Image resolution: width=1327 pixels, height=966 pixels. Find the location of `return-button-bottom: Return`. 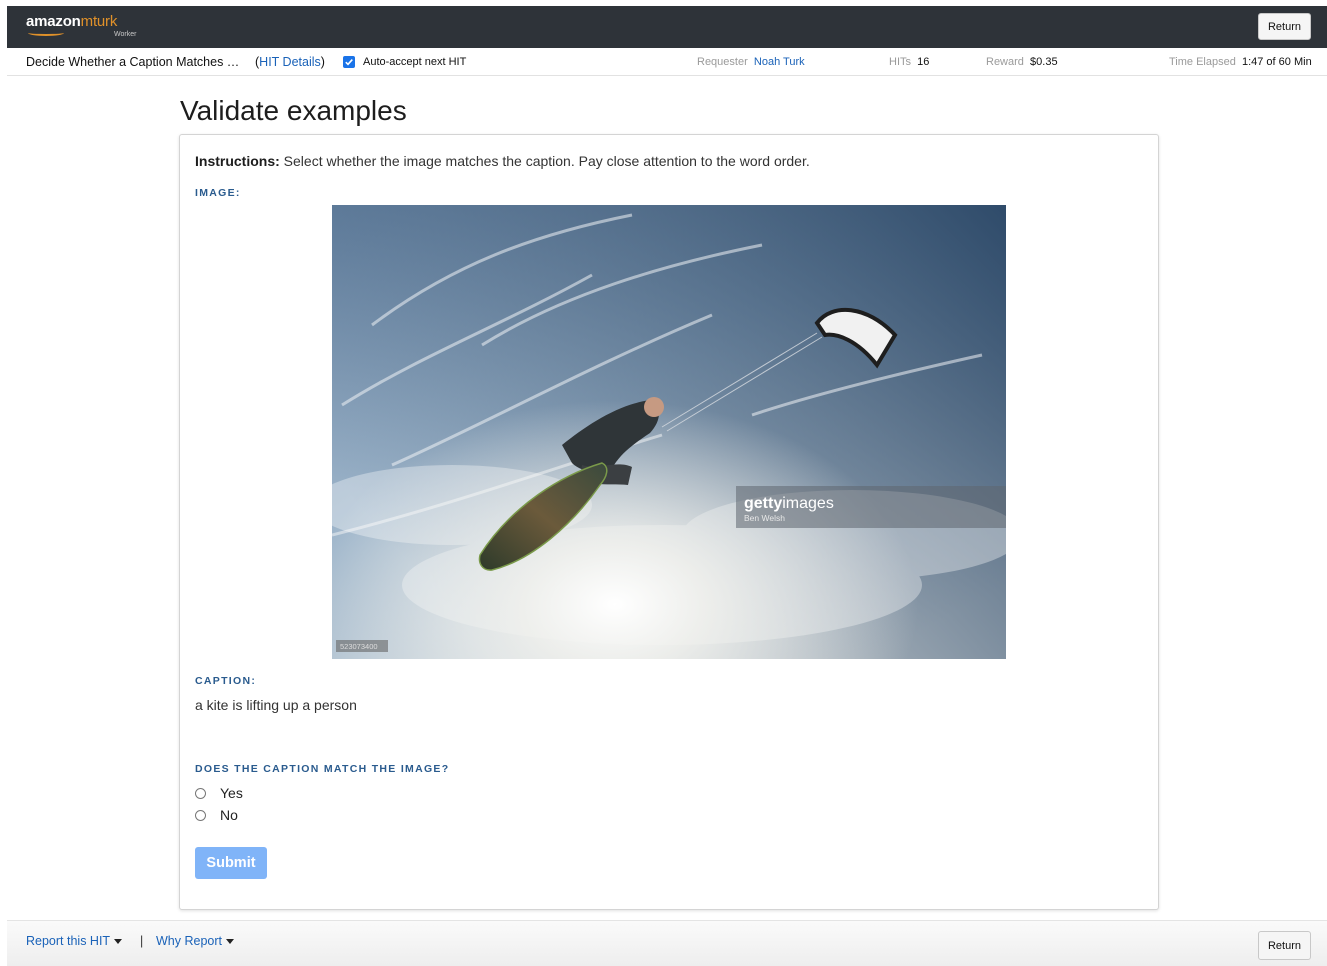

return-button-bottom: Return is located at coordinates (1284, 945).